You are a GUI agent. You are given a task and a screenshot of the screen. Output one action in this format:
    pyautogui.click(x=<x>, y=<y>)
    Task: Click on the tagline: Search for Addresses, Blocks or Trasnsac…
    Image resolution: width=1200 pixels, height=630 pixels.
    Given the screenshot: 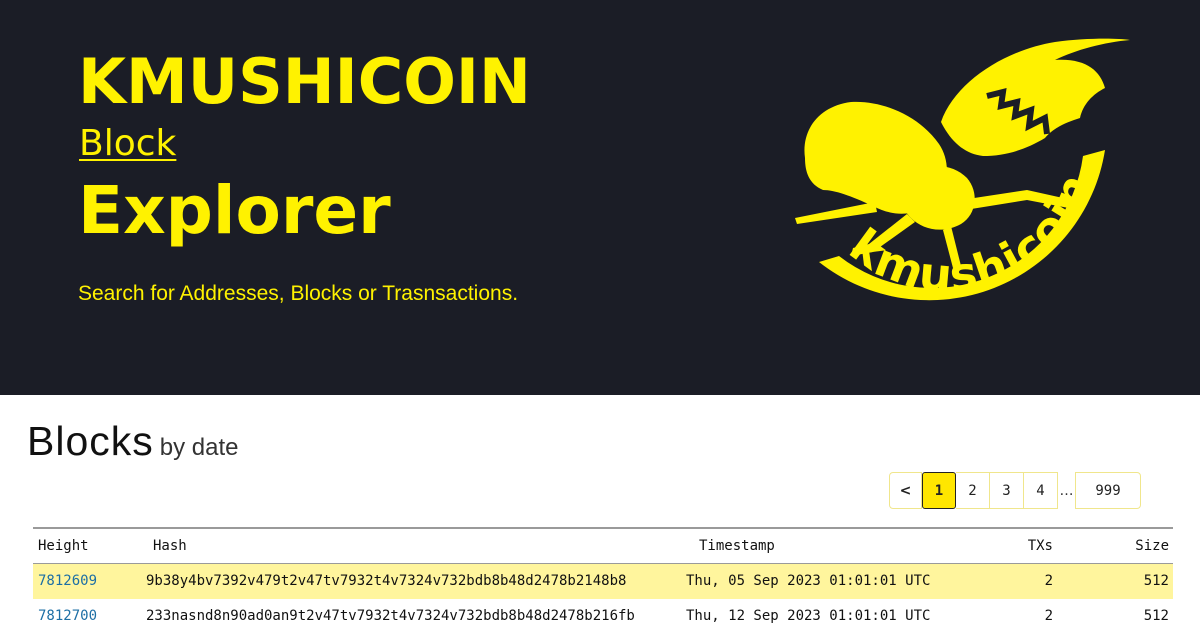 What is the action you would take?
    pyautogui.click(x=298, y=293)
    